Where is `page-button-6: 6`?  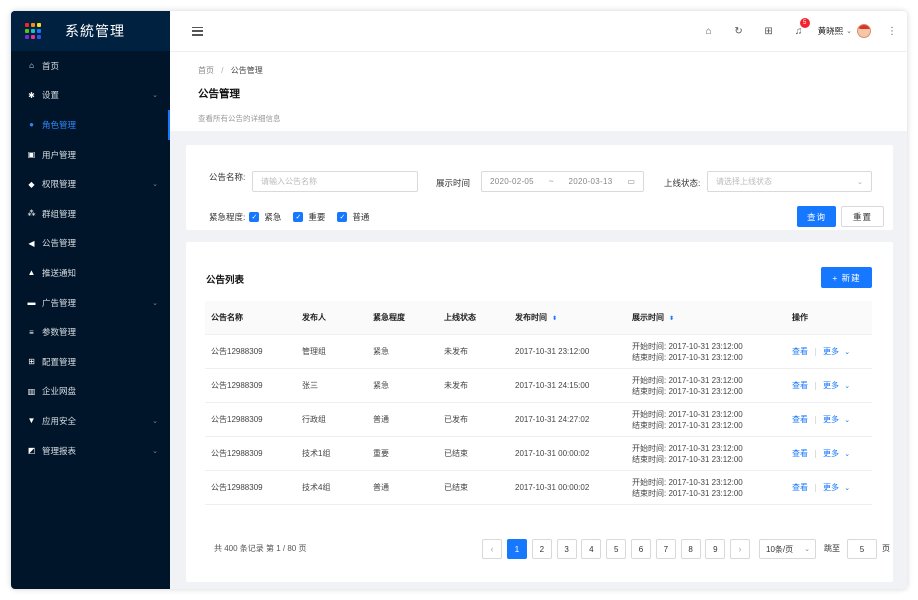 page-button-6: 6 is located at coordinates (641, 549).